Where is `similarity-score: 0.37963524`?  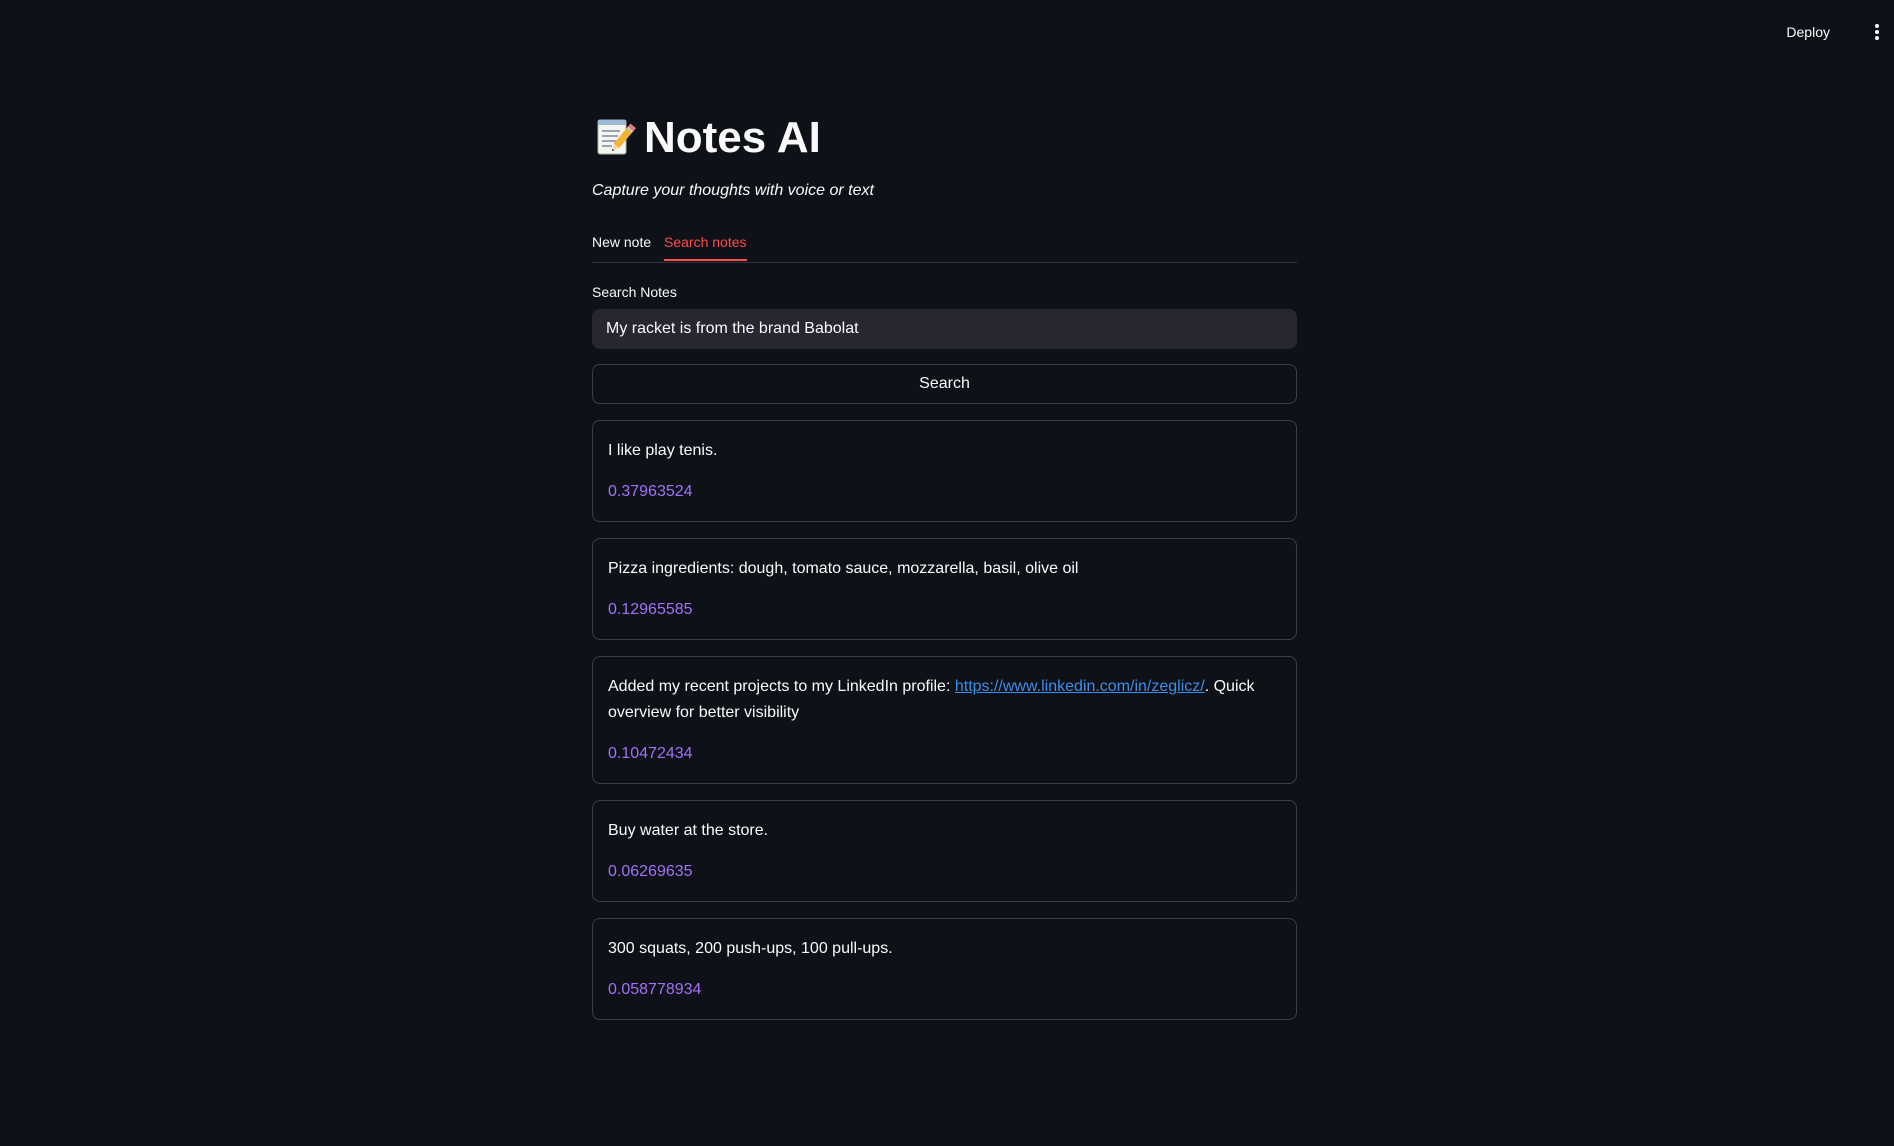 similarity-score: 0.37963524 is located at coordinates (650, 491).